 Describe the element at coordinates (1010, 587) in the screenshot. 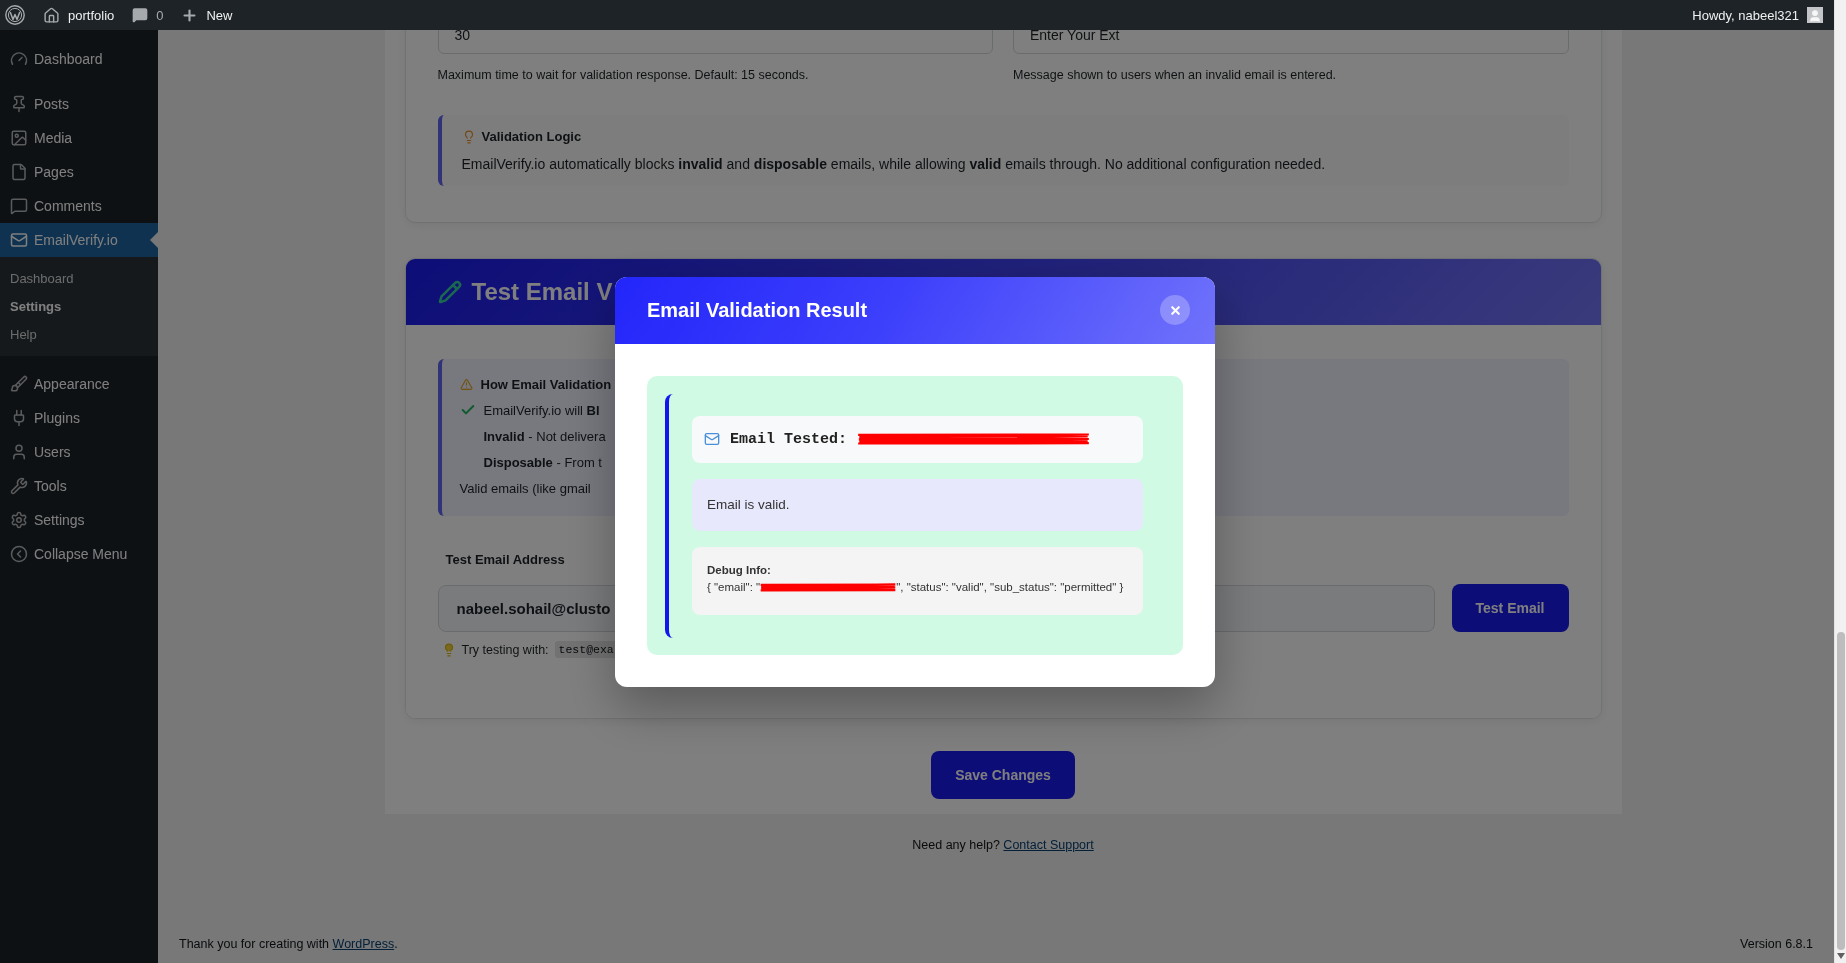

I see `debug-text: ", "status": "valid", "sub_status": "permitted" }` at that location.